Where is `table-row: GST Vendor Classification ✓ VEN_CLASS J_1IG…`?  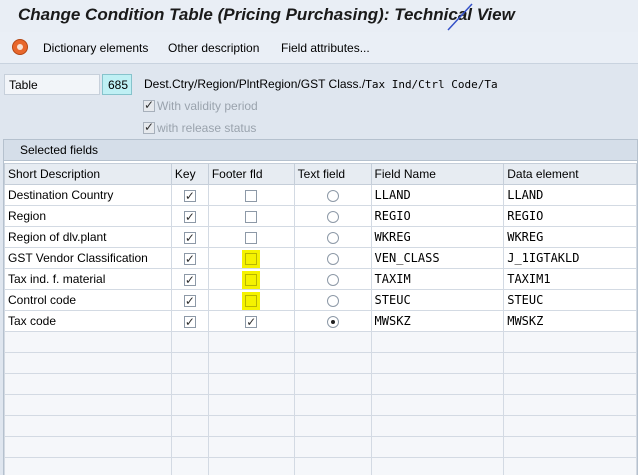 table-row: GST Vendor Classification ✓ VEN_CLASS J_1IG… is located at coordinates (320, 258).